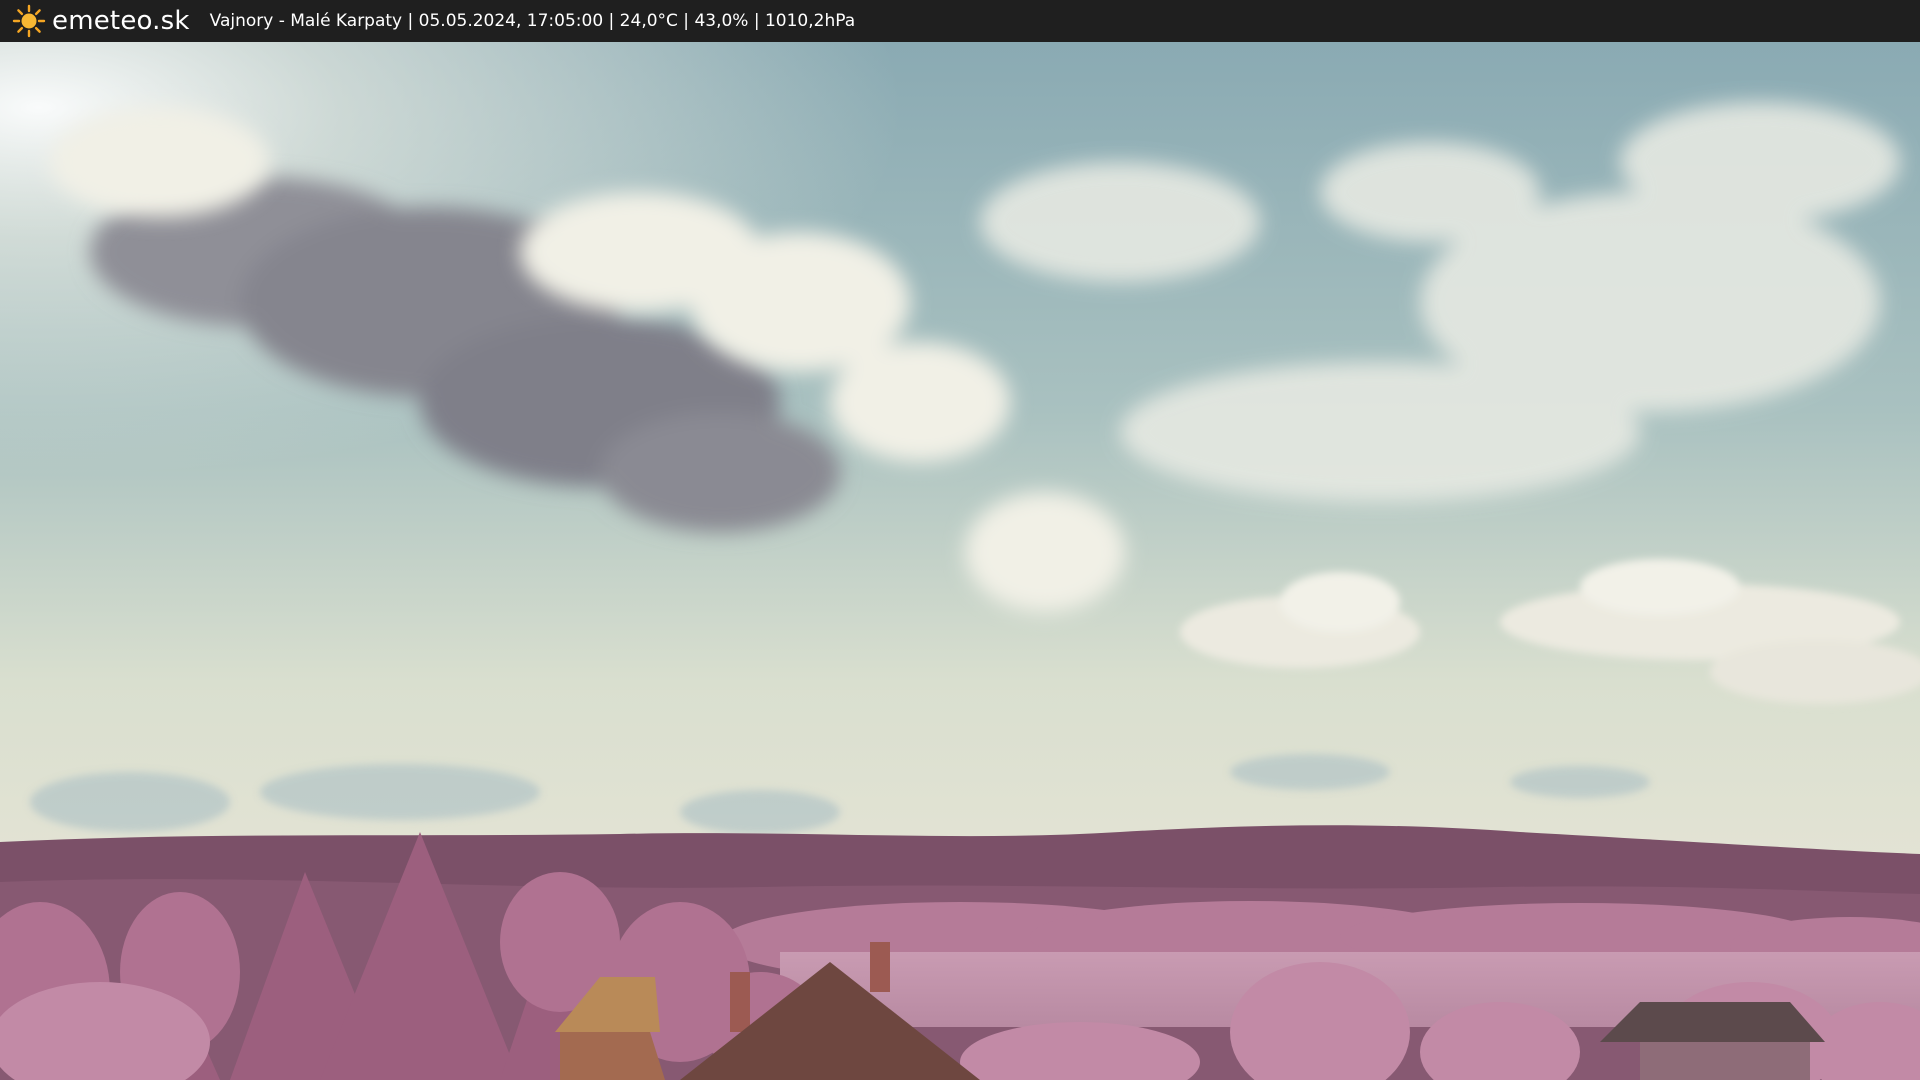  I want to click on brand-logo-text: emeteo.sk, so click(121, 21).